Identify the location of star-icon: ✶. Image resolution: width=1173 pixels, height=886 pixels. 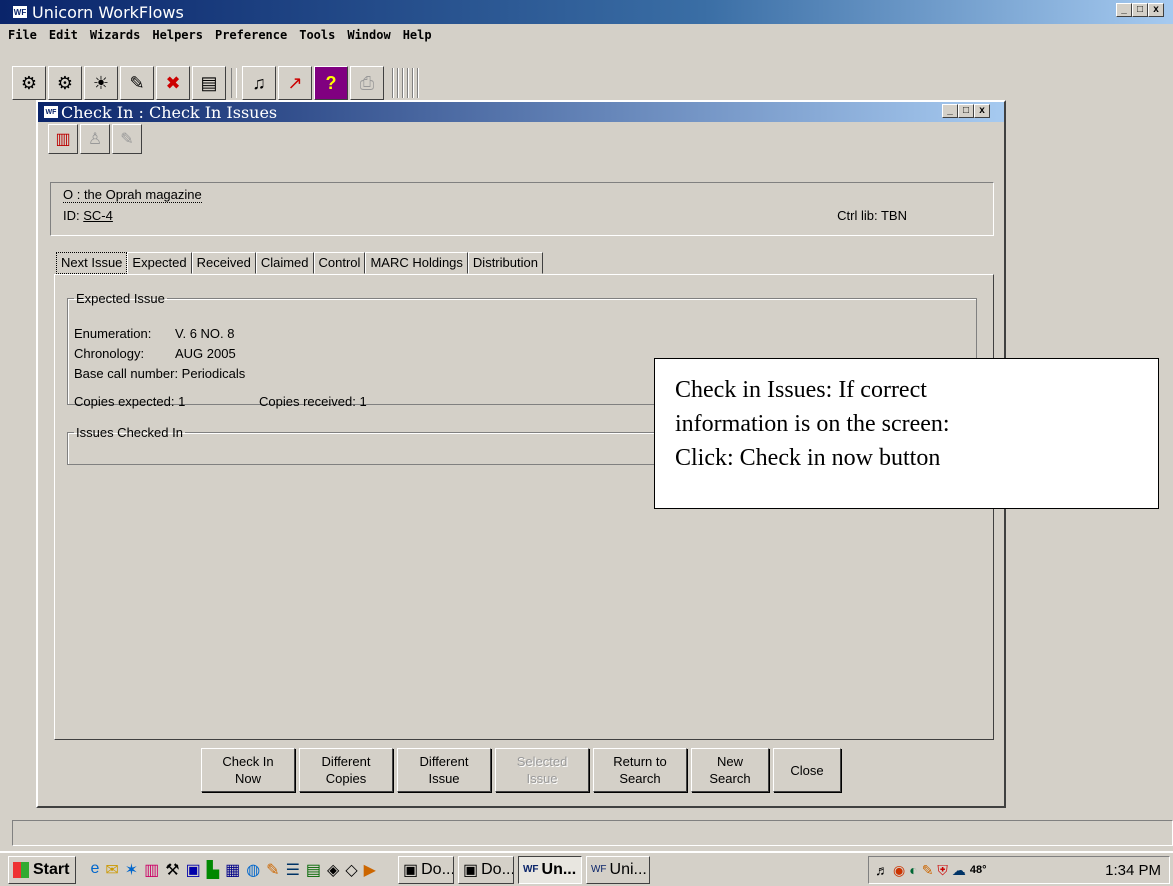
(131, 870).